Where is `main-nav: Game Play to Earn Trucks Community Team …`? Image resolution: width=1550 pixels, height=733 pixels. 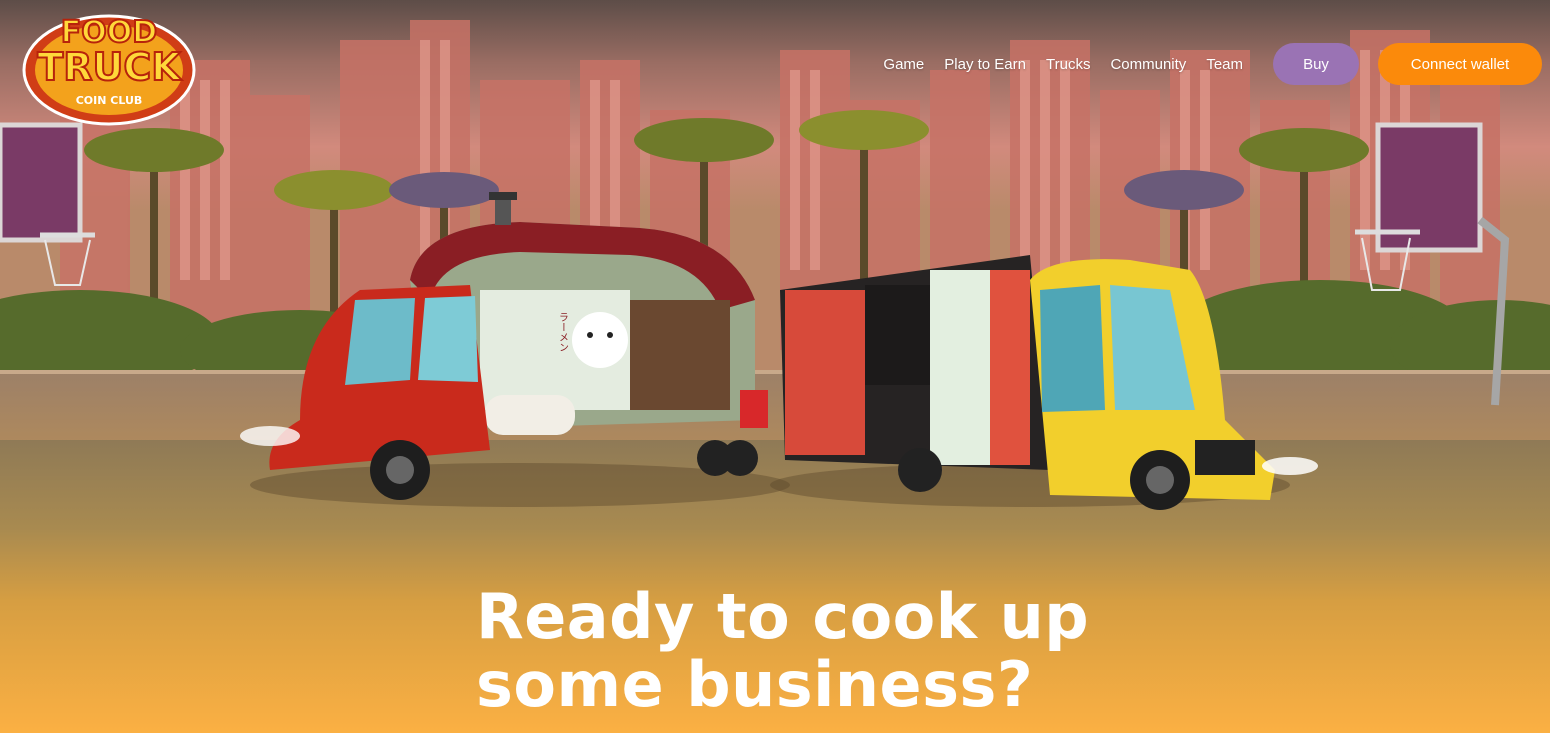 main-nav: Game Play to Earn Trucks Community Team … is located at coordinates (1202, 64).